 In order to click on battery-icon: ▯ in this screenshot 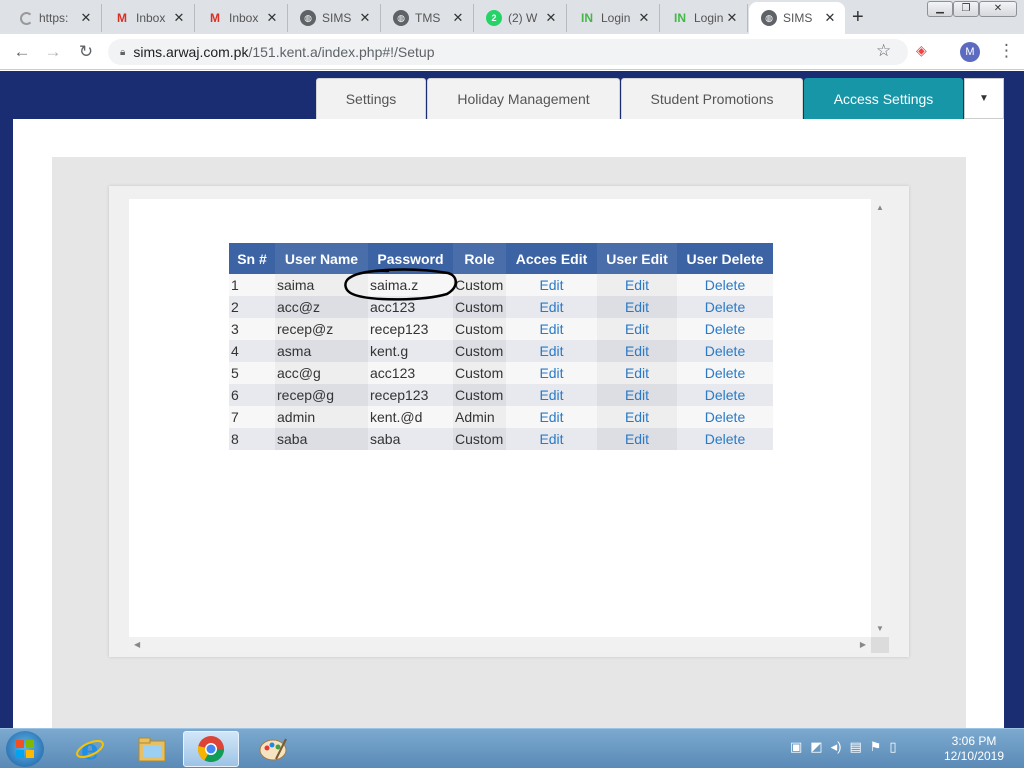, I will do `click(892, 747)`.